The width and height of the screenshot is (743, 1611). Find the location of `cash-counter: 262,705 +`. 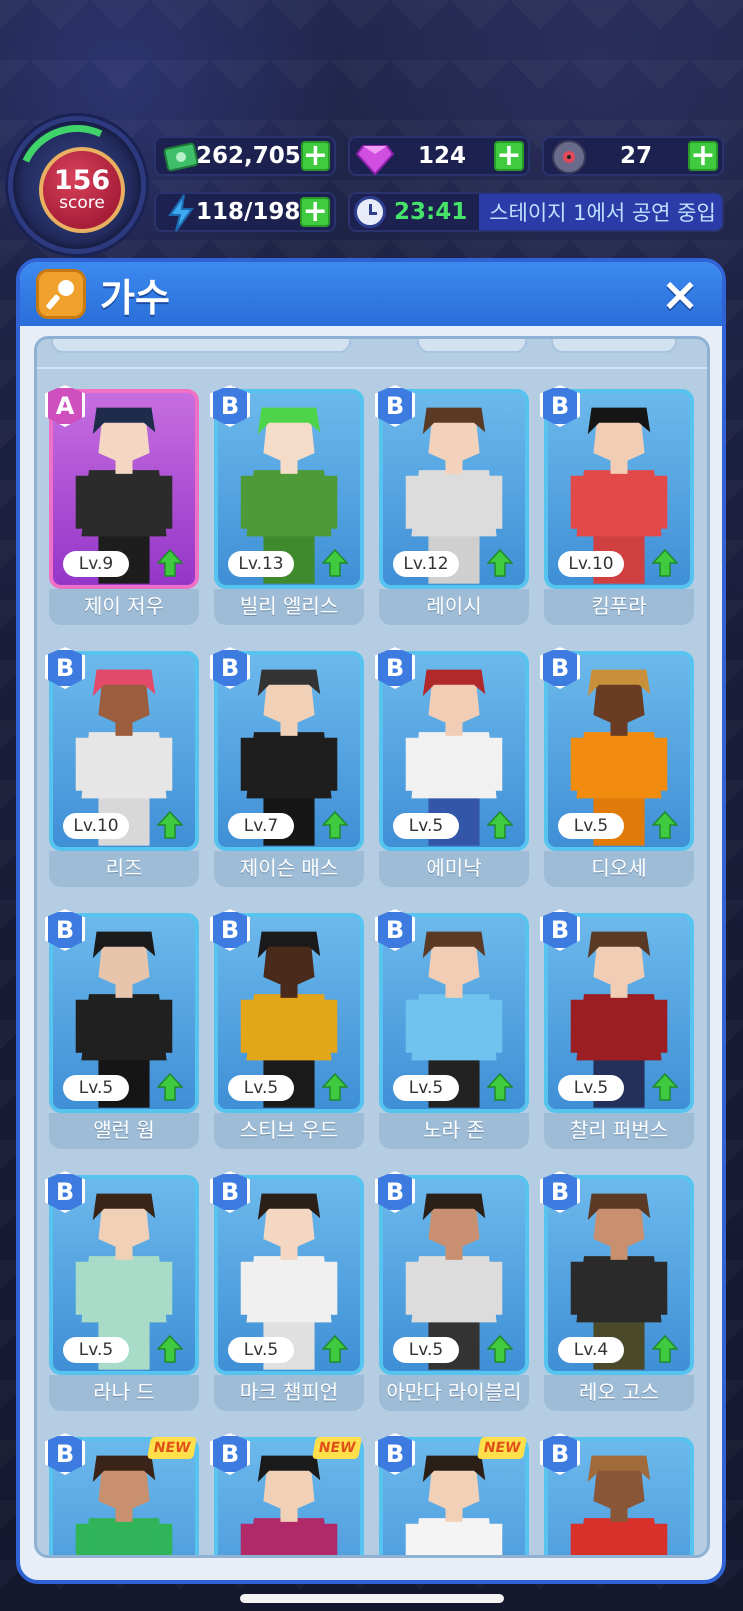

cash-counter: 262,705 + is located at coordinates (245, 156).